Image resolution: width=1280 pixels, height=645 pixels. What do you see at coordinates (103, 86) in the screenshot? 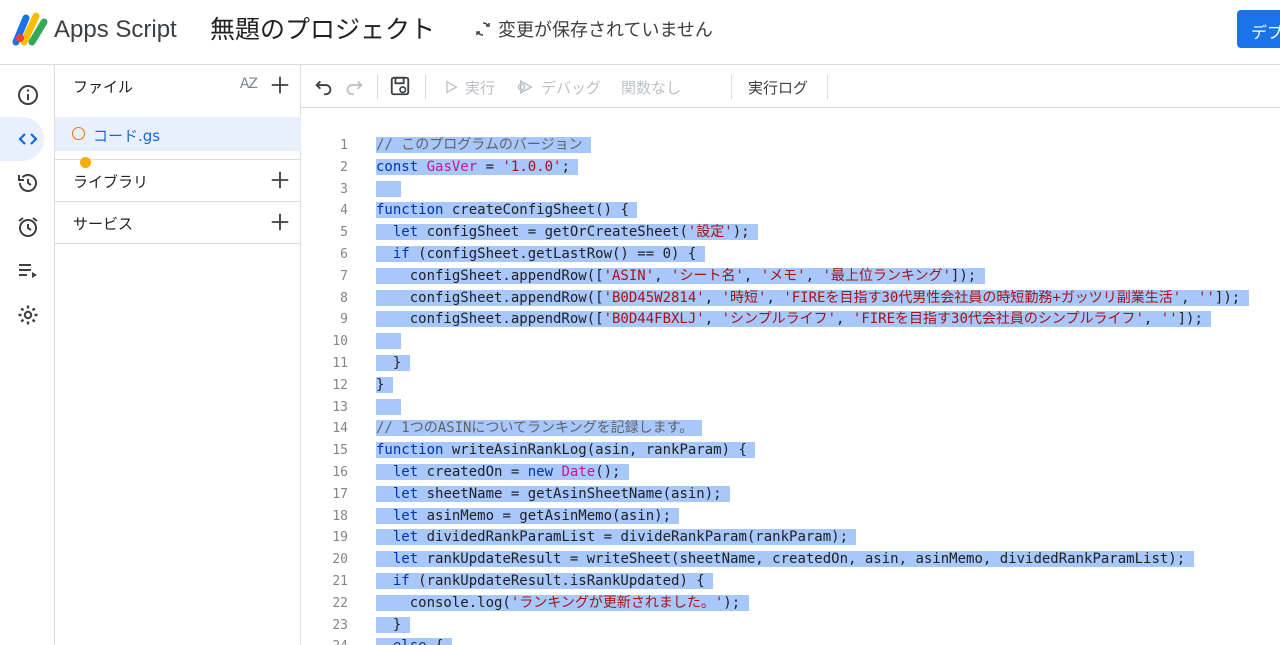
I see `files-label: ファイル` at bounding box center [103, 86].